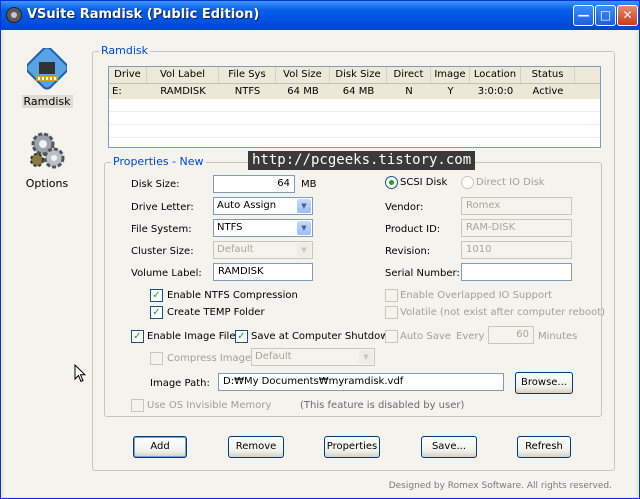  What do you see at coordinates (166, 273) in the screenshot?
I see `volume-label-label: Volume Label:` at bounding box center [166, 273].